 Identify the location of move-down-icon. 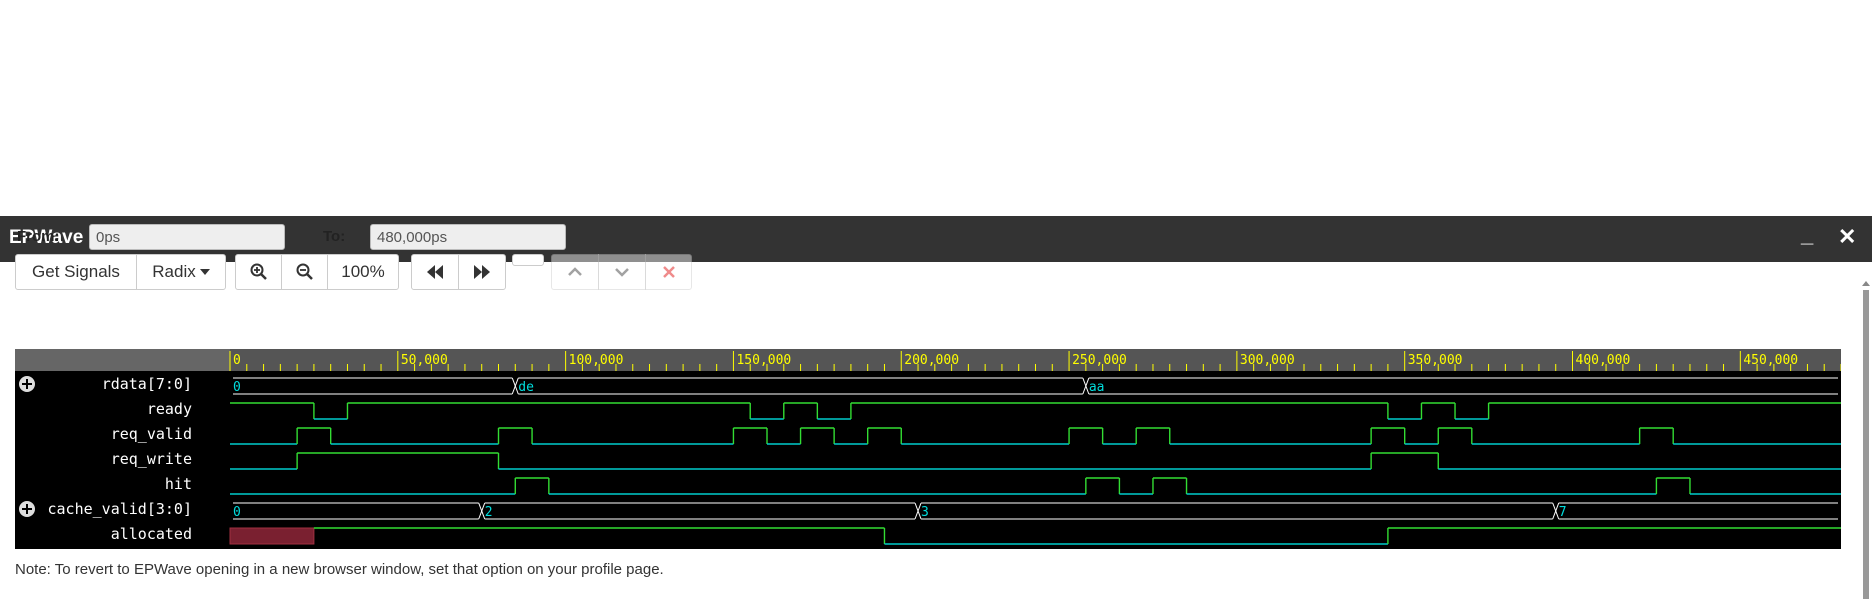
(622, 272).